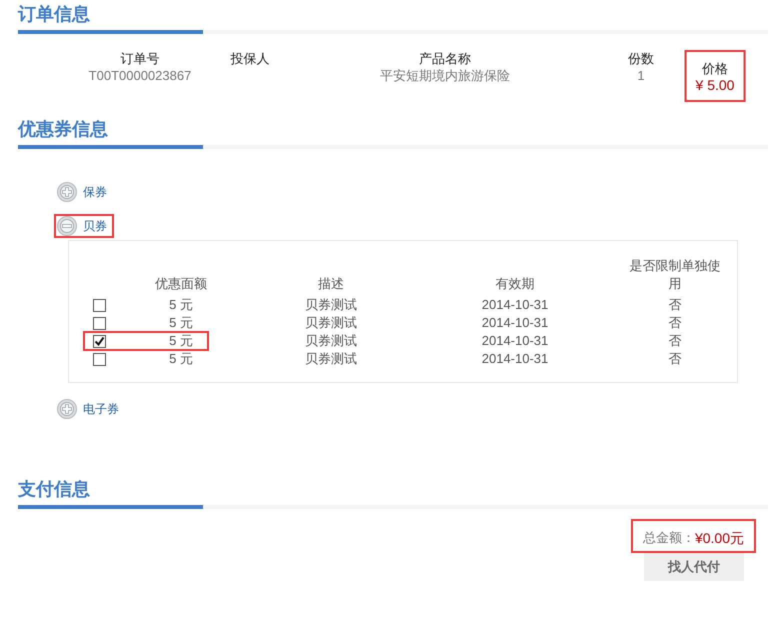 The image size is (778, 626). Describe the element at coordinates (90, 409) in the screenshot. I see `coupon-group: 电子券` at that location.